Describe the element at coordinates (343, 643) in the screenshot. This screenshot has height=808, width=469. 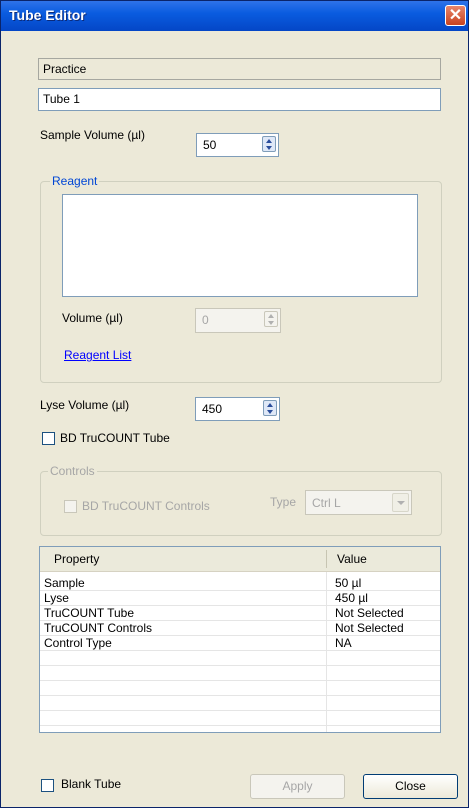
I see `value-cell: NA` at that location.